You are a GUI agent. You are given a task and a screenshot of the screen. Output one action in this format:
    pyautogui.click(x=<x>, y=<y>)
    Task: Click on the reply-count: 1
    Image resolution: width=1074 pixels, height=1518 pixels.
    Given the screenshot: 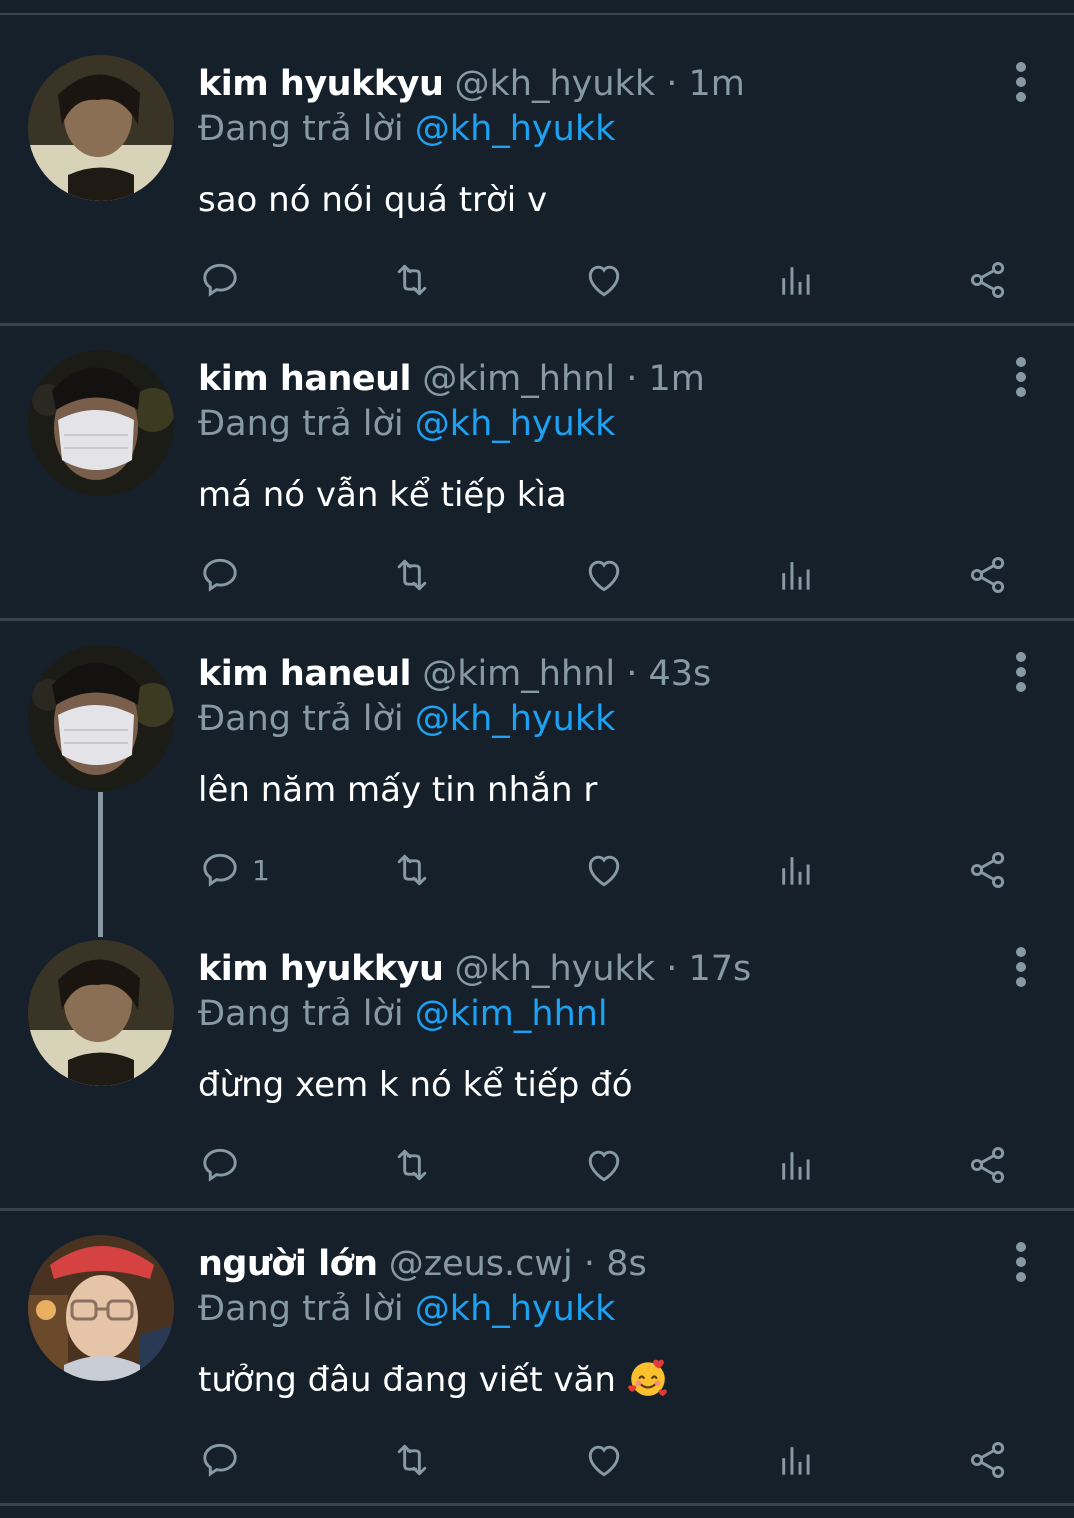 What is the action you would take?
    pyautogui.click(x=261, y=870)
    